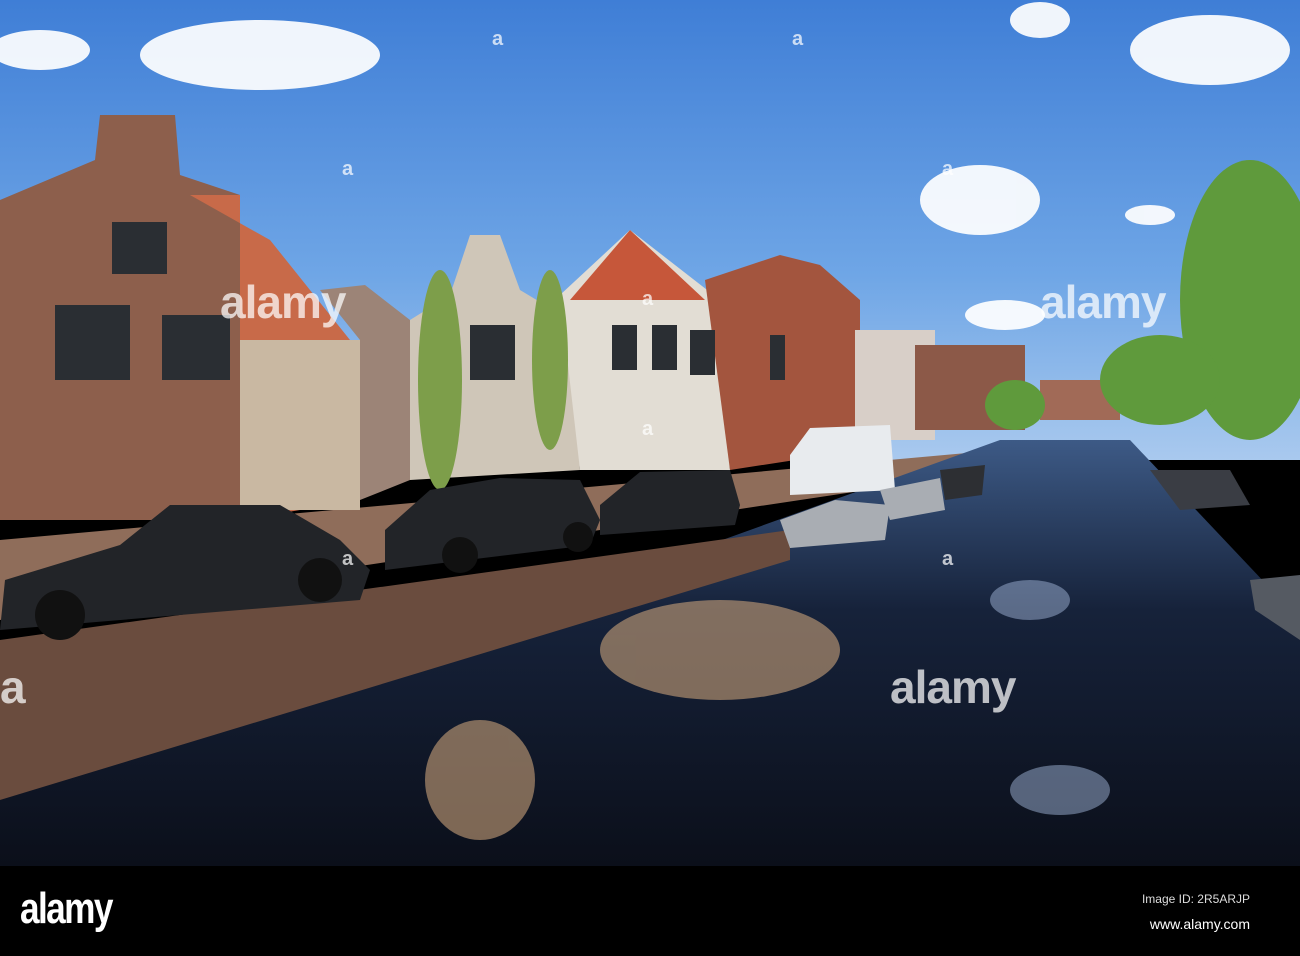  What do you see at coordinates (842, 460) in the screenshot?
I see `van` at bounding box center [842, 460].